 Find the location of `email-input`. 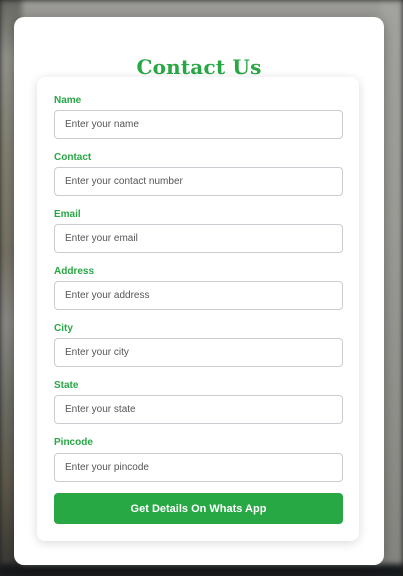

email-input is located at coordinates (198, 238).